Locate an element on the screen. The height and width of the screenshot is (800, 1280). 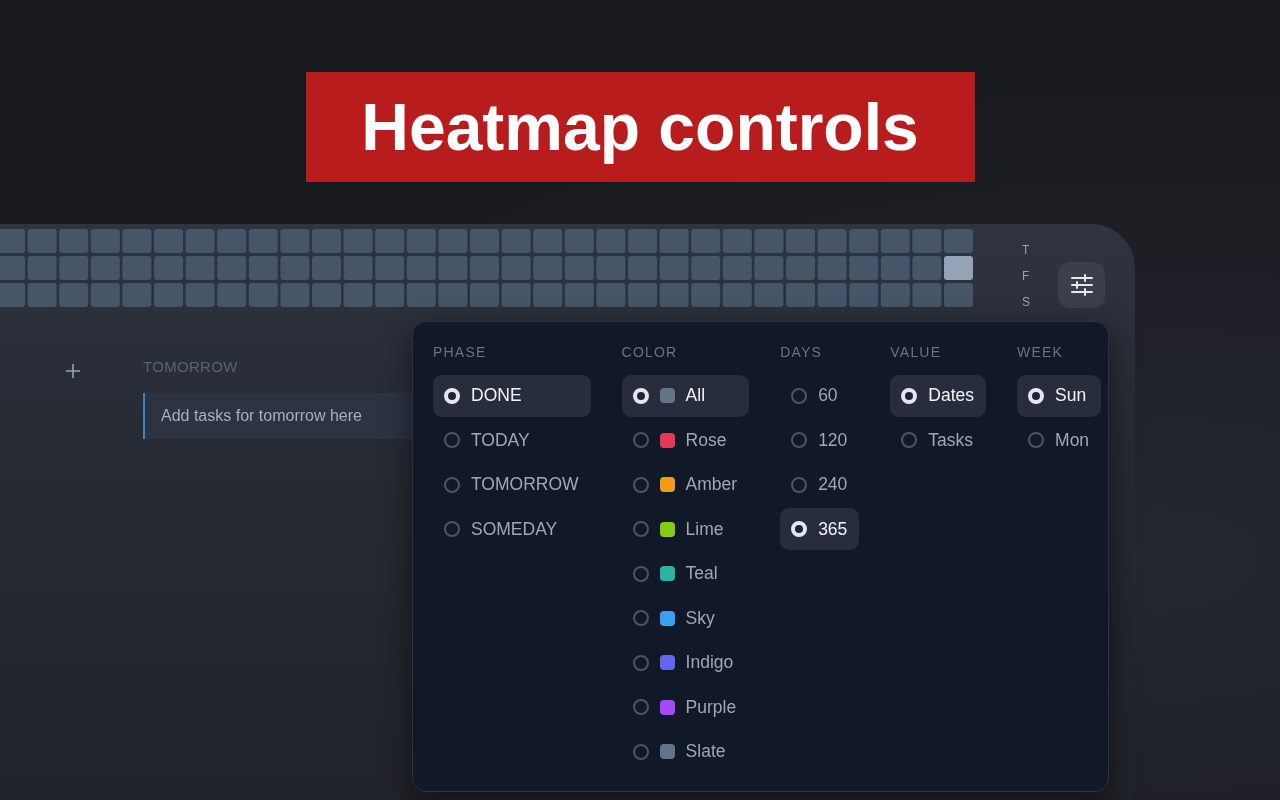
weekday-label: T is located at coordinates (1026, 250).